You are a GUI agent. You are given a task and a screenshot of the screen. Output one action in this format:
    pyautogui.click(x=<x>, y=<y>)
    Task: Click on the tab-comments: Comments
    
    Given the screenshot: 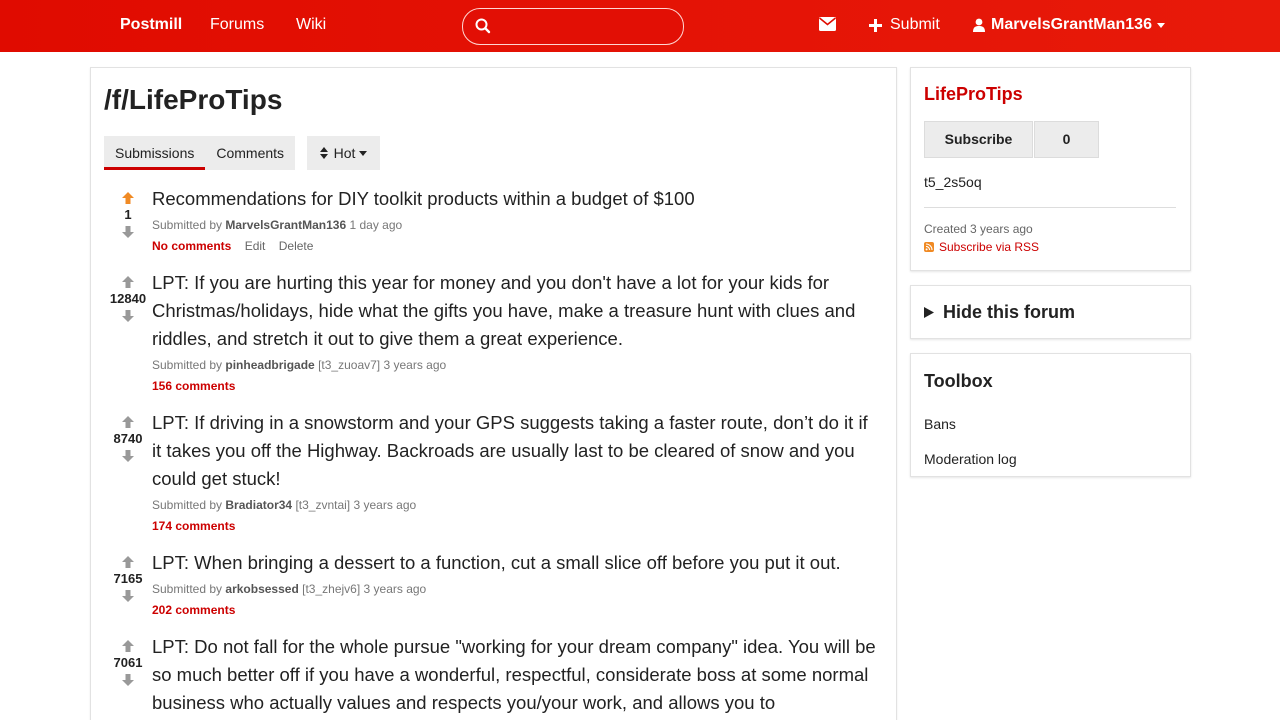 What is the action you would take?
    pyautogui.click(x=250, y=153)
    